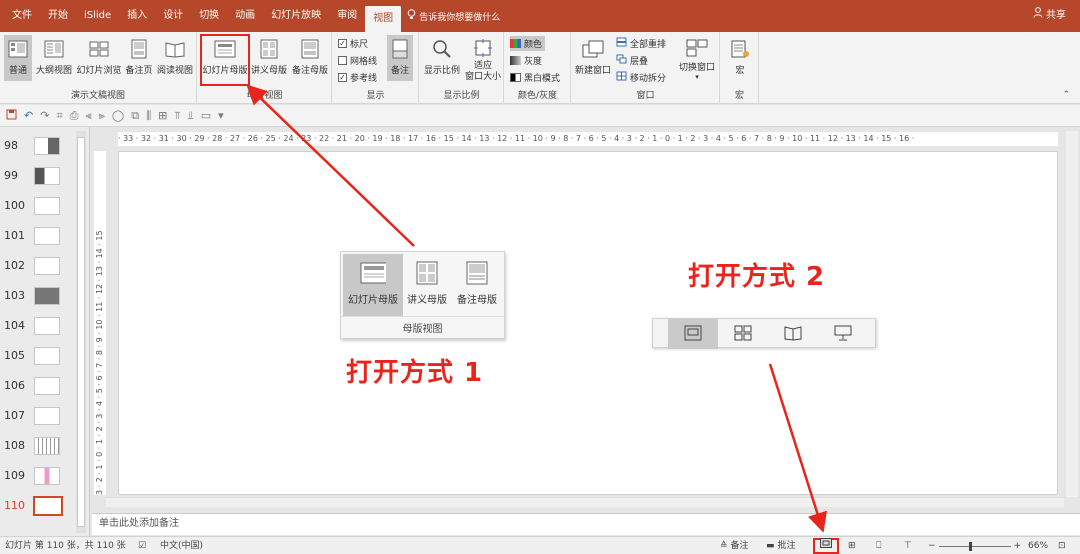 The image size is (1080, 554). Describe the element at coordinates (364, 79) in the screenshot. I see `guides-label: 参考线` at that location.